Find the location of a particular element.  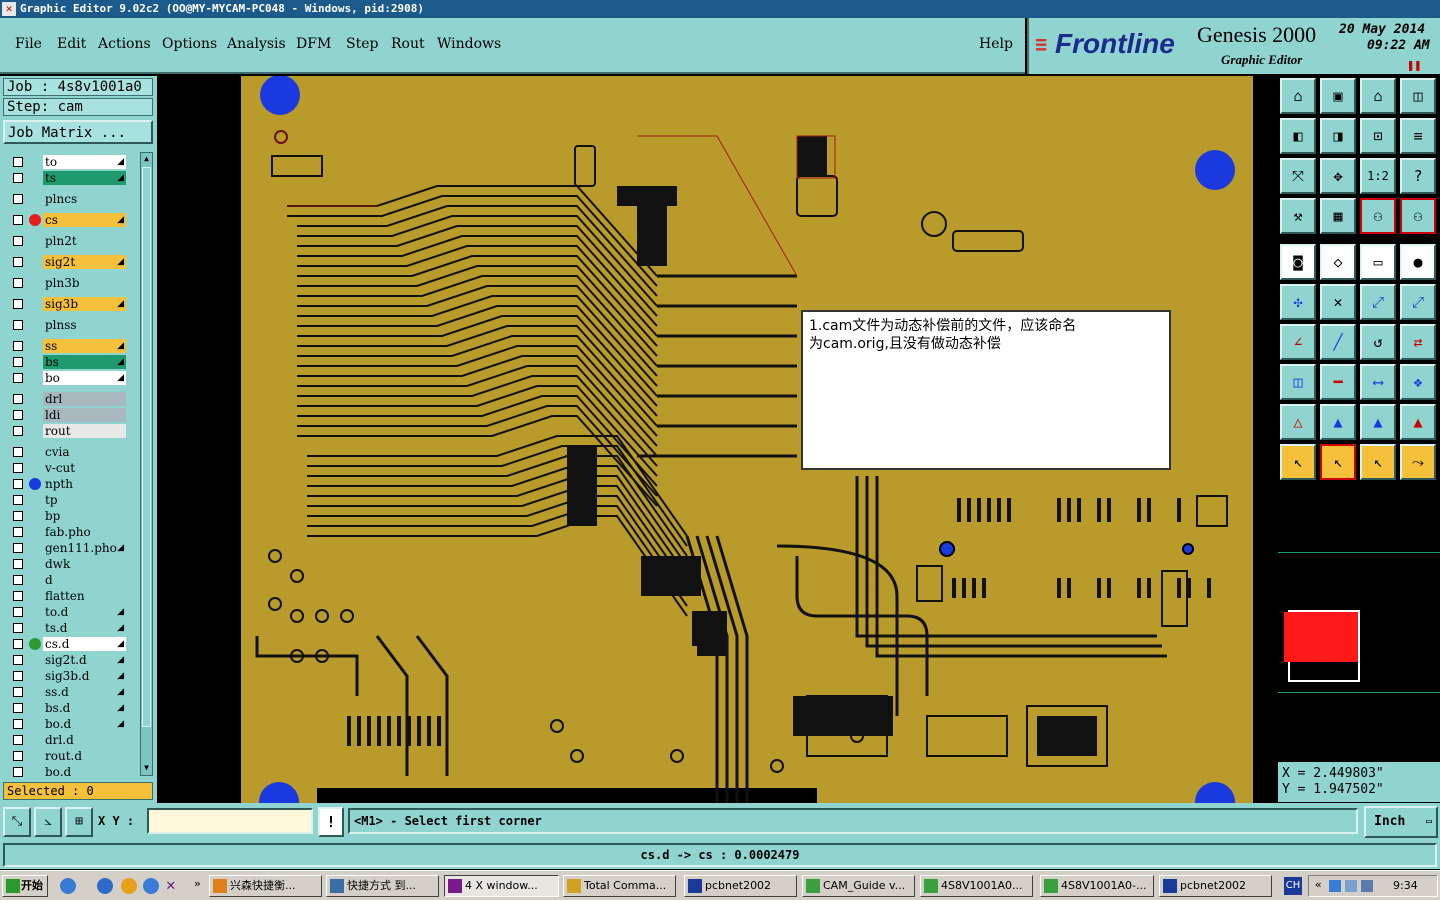

layer-row: sig2t ◢ is located at coordinates (71, 262).